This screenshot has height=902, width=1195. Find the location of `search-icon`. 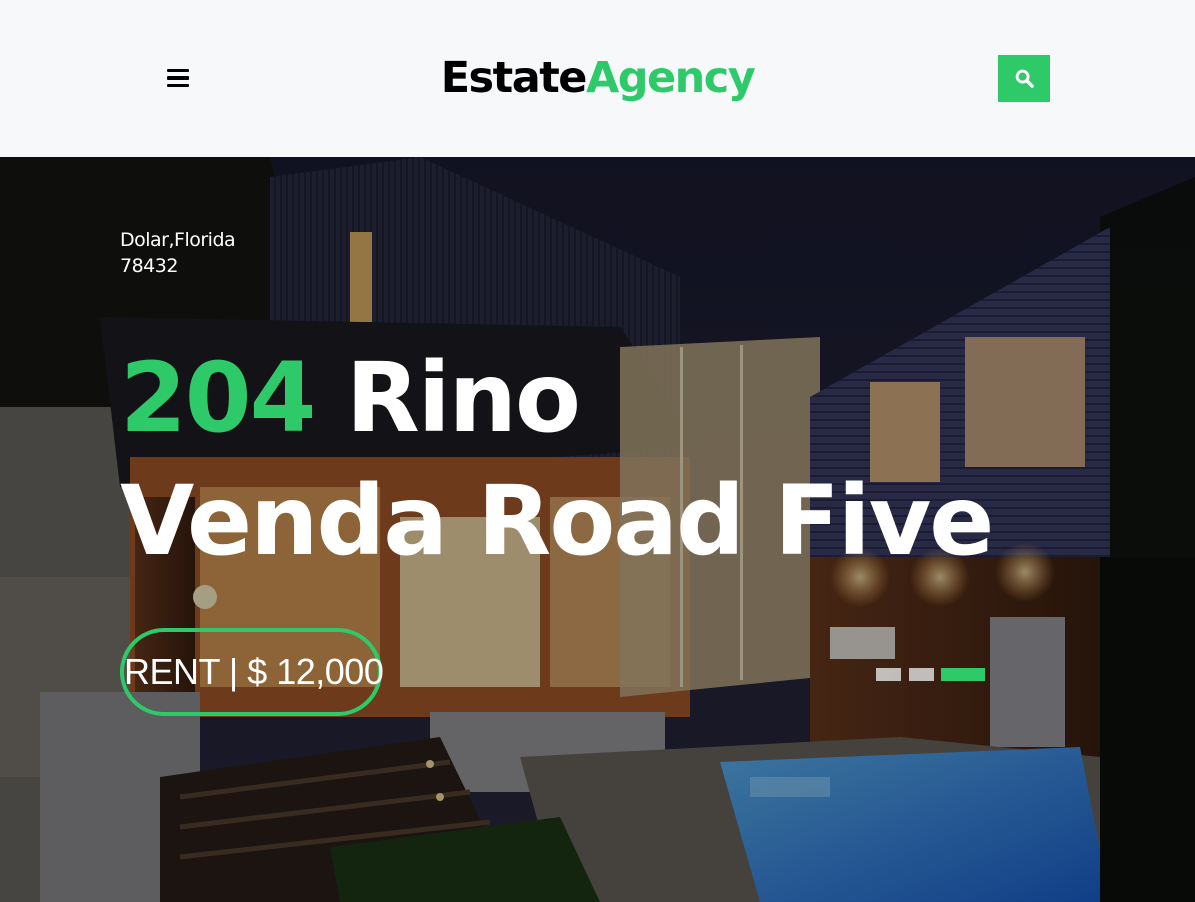

search-icon is located at coordinates (1024, 78).